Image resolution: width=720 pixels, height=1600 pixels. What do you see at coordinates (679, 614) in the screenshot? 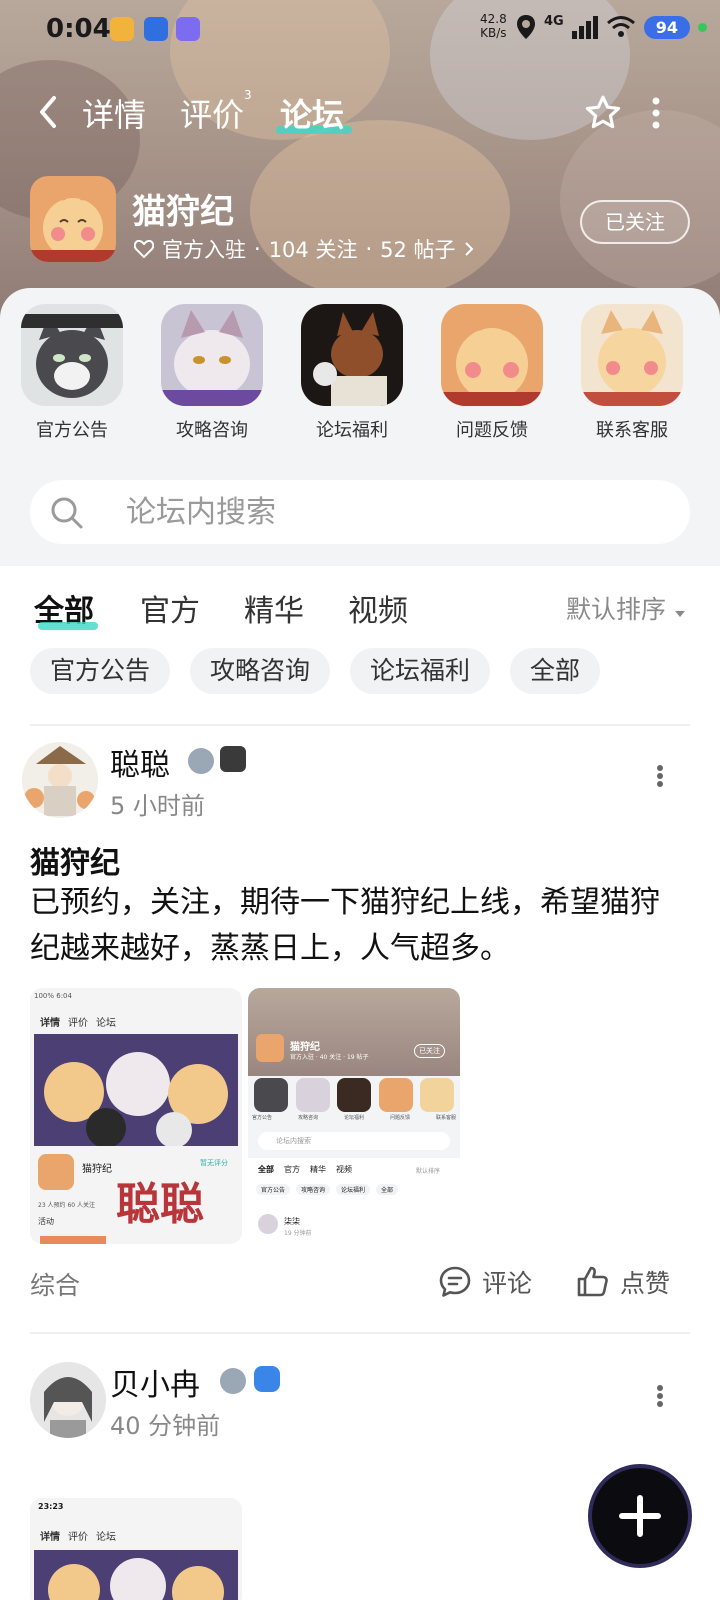
I see `caret-down-icon` at bounding box center [679, 614].